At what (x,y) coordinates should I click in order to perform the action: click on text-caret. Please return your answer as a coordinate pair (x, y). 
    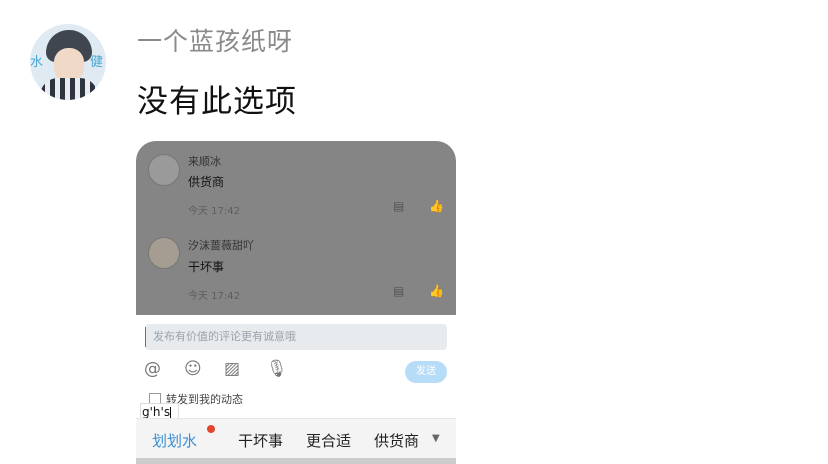
    Looking at the image, I should click on (145, 337).